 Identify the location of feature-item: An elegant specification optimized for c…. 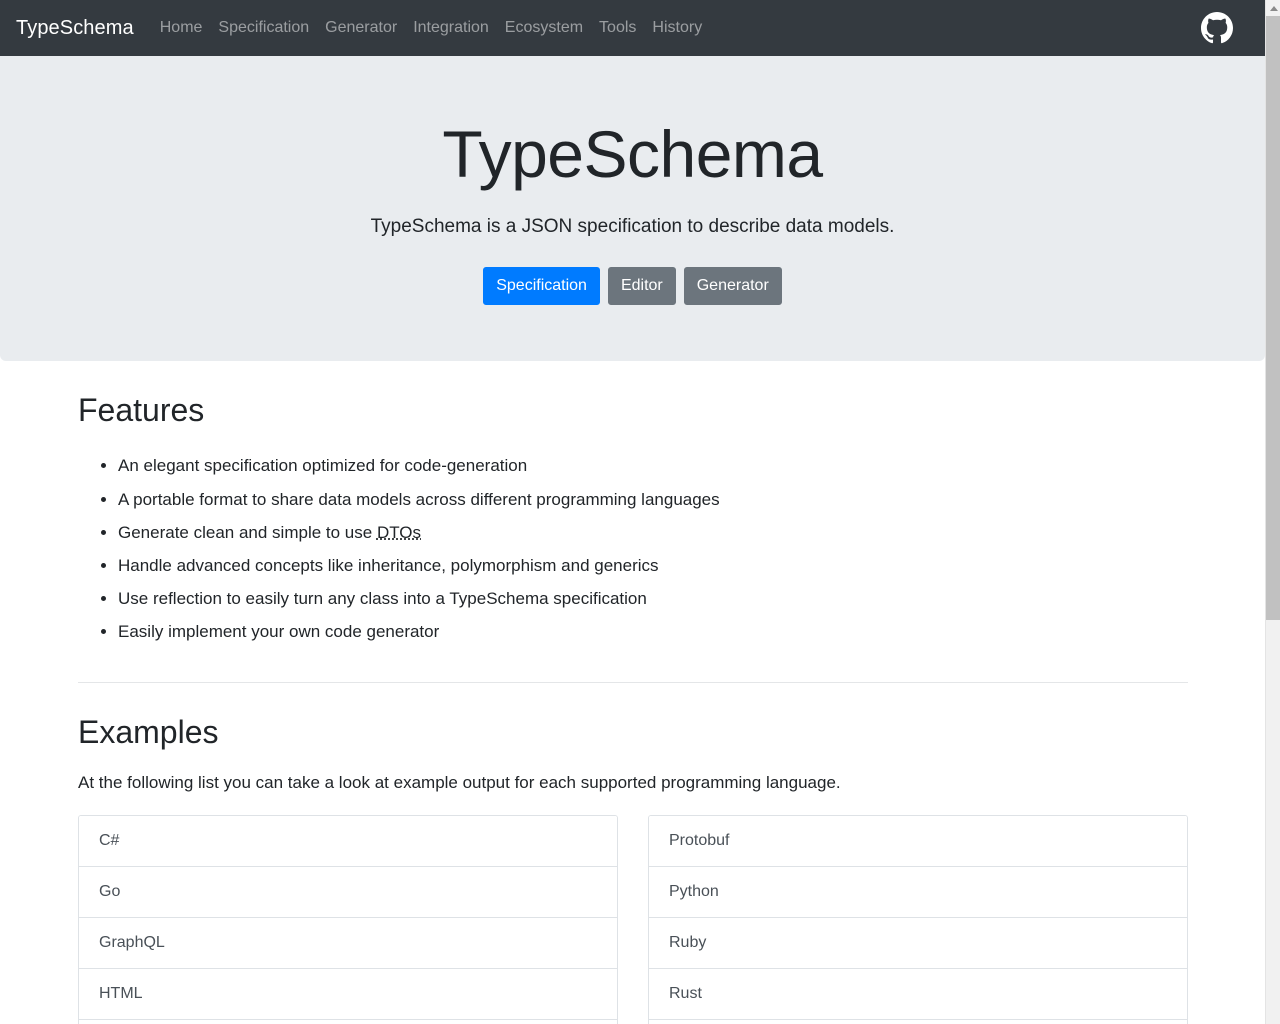
(653, 465).